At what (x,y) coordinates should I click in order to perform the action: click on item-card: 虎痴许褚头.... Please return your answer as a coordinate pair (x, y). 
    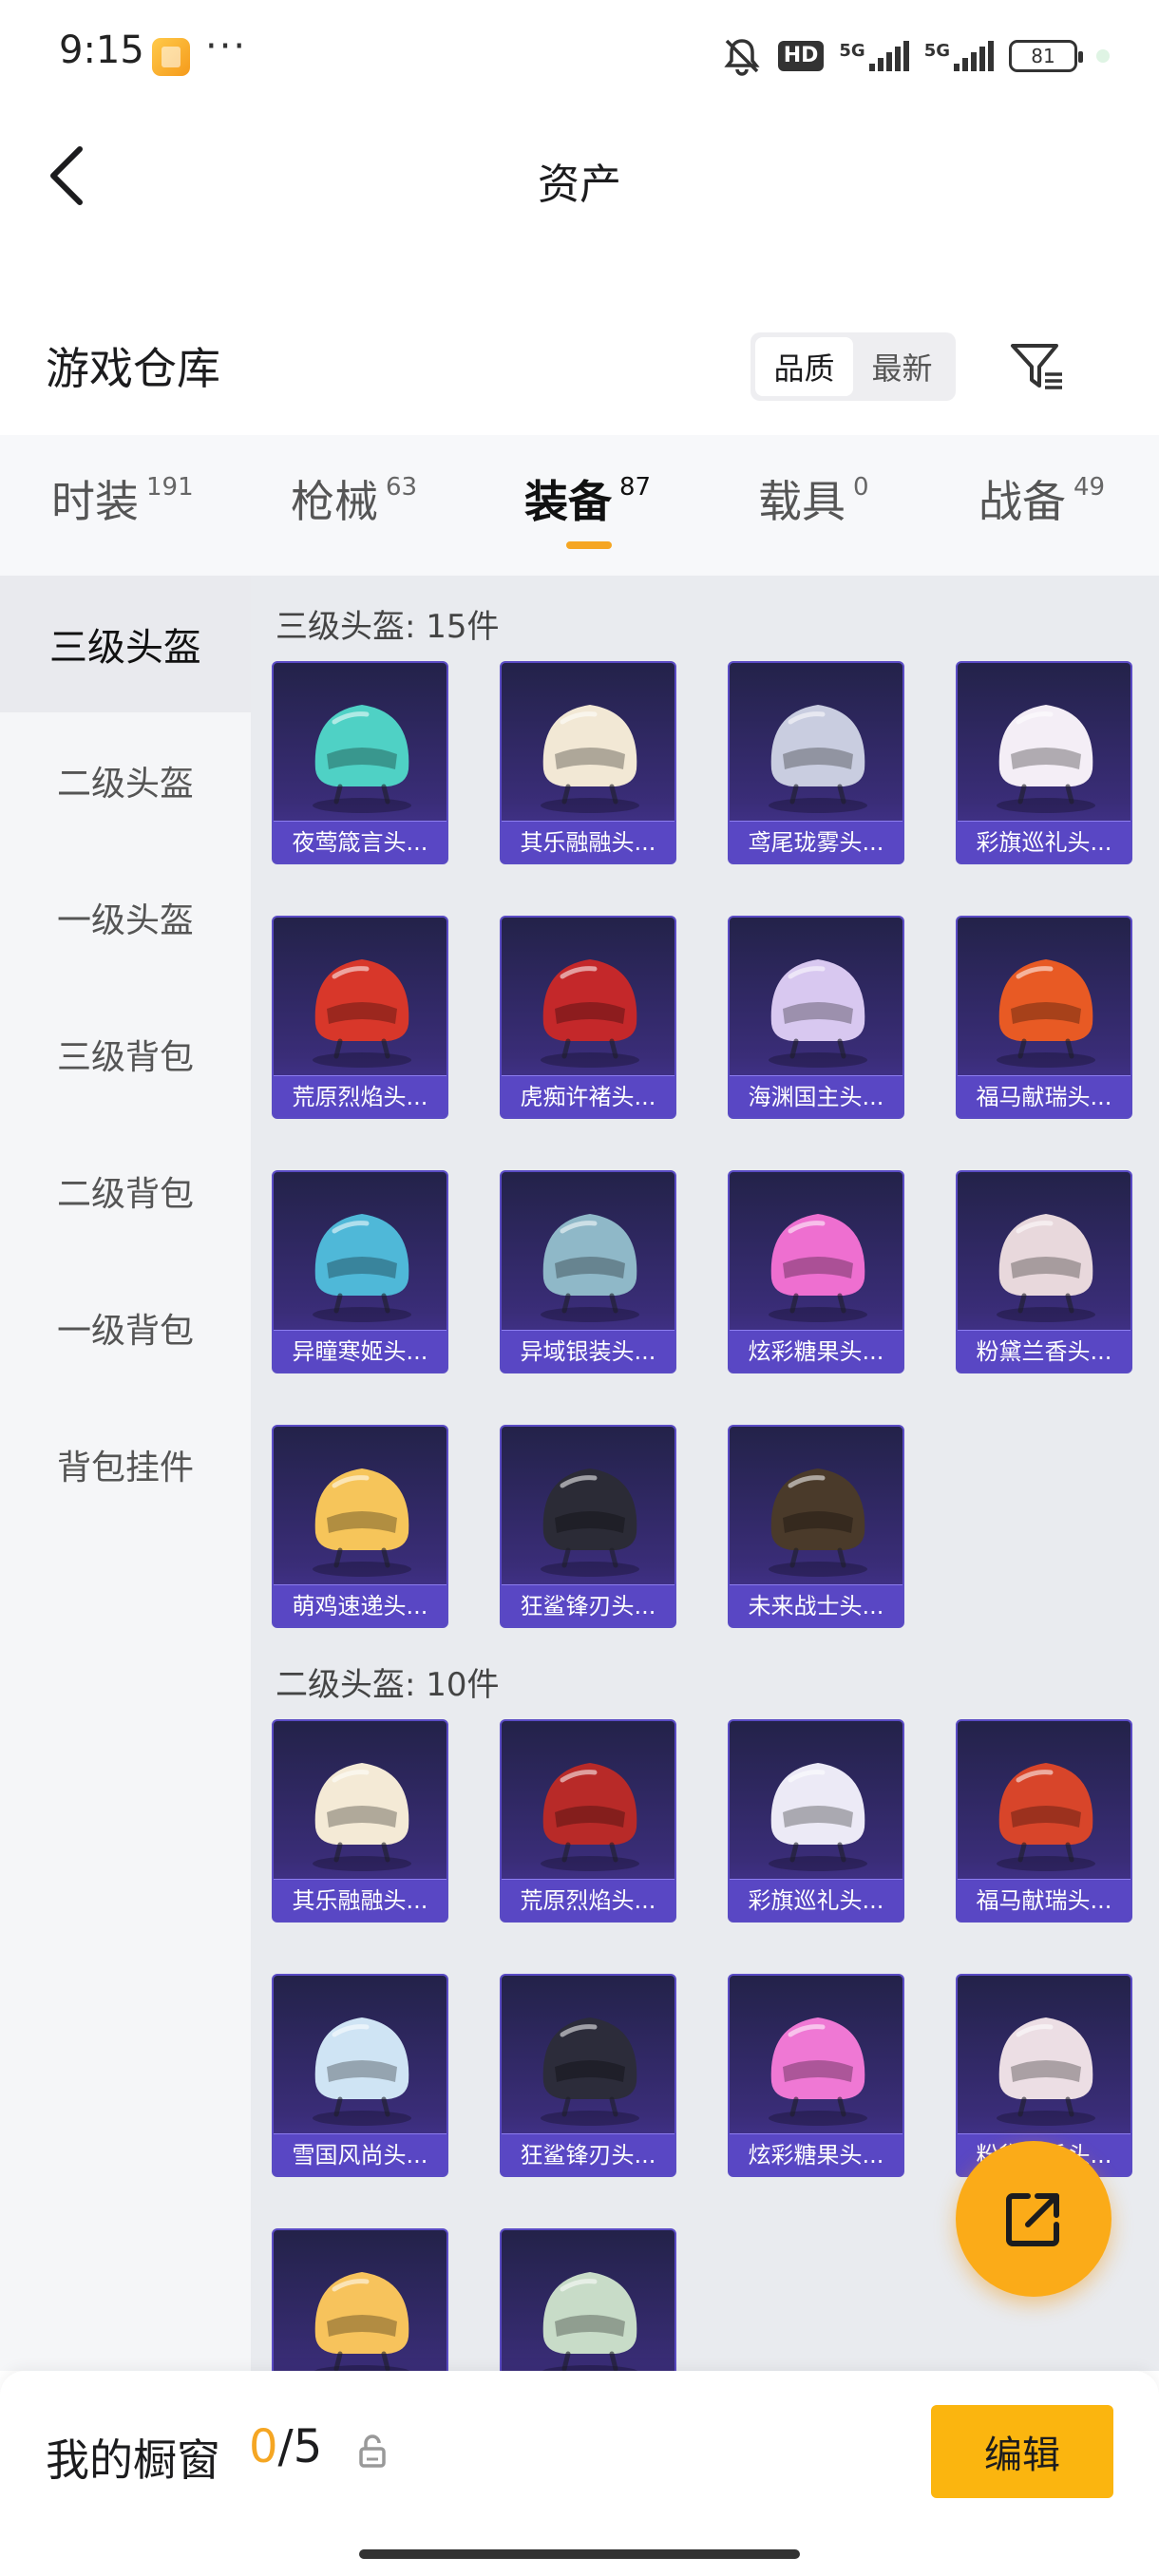
    Looking at the image, I should click on (588, 1017).